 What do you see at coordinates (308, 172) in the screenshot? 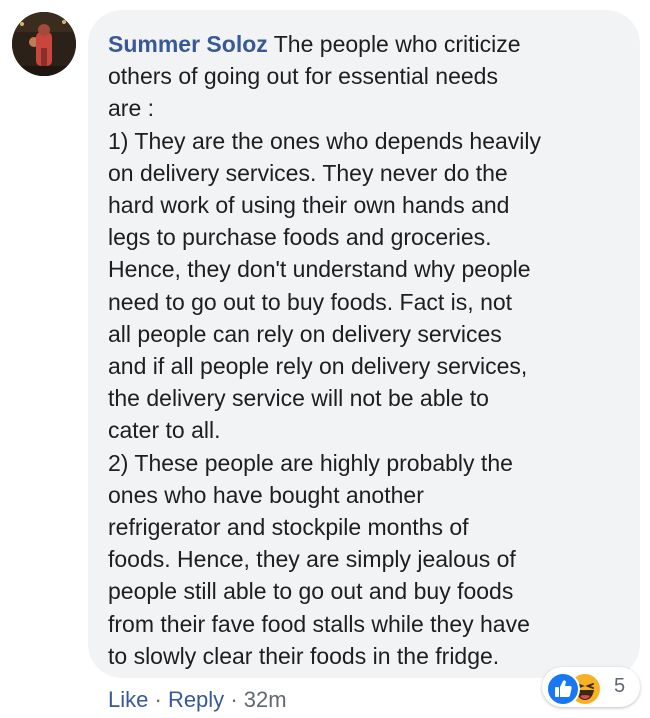
I see `comment-text-line: on delivery services. They never do the` at bounding box center [308, 172].